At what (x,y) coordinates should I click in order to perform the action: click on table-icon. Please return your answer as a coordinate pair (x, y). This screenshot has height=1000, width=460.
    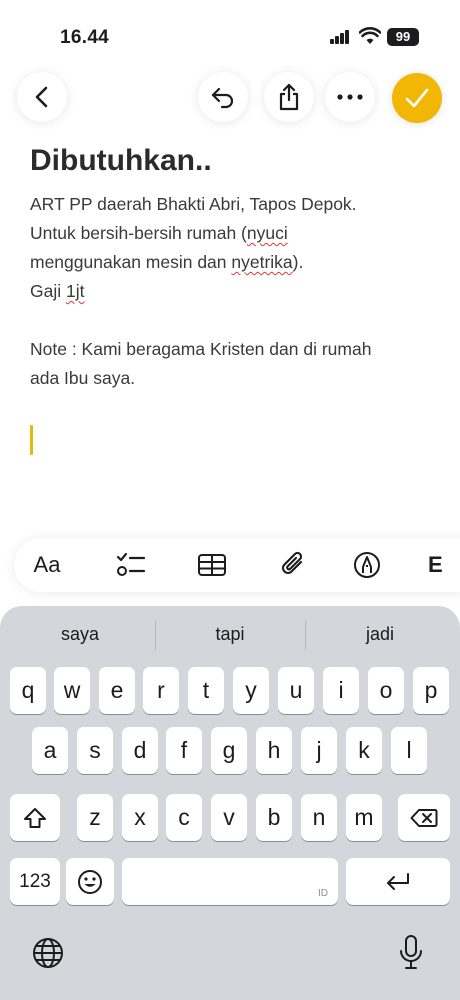
    Looking at the image, I should click on (212, 565).